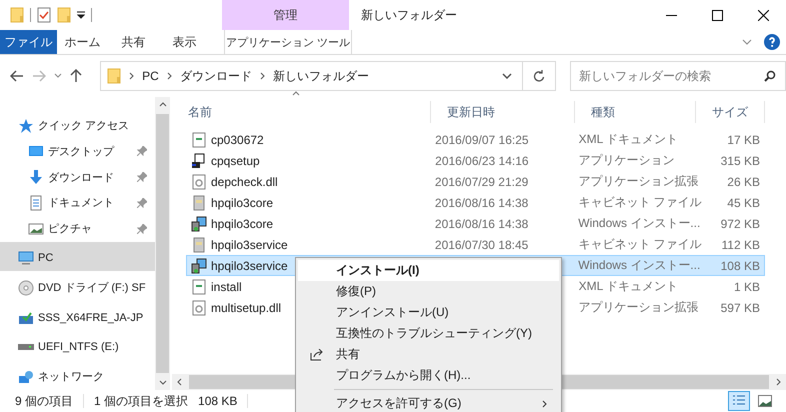  What do you see at coordinates (743, 181) in the screenshot?
I see `file-size: 26 KB` at bounding box center [743, 181].